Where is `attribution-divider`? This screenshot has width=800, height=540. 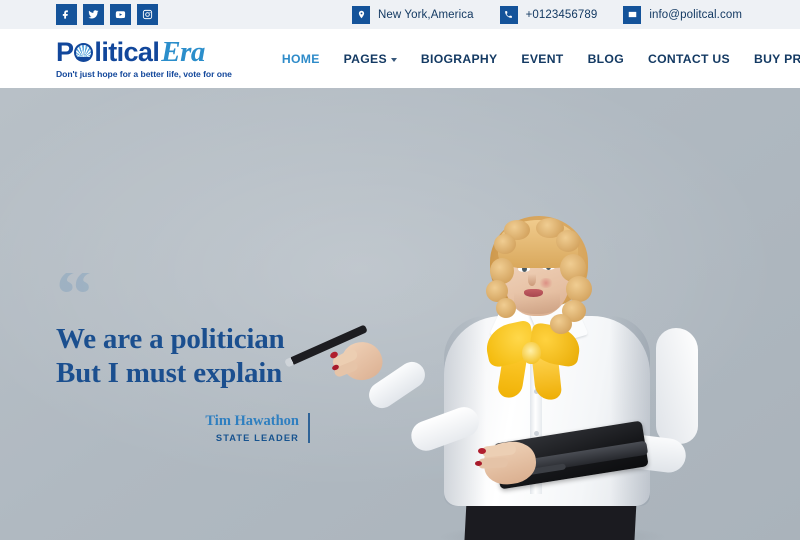
attribution-divider is located at coordinates (309, 427).